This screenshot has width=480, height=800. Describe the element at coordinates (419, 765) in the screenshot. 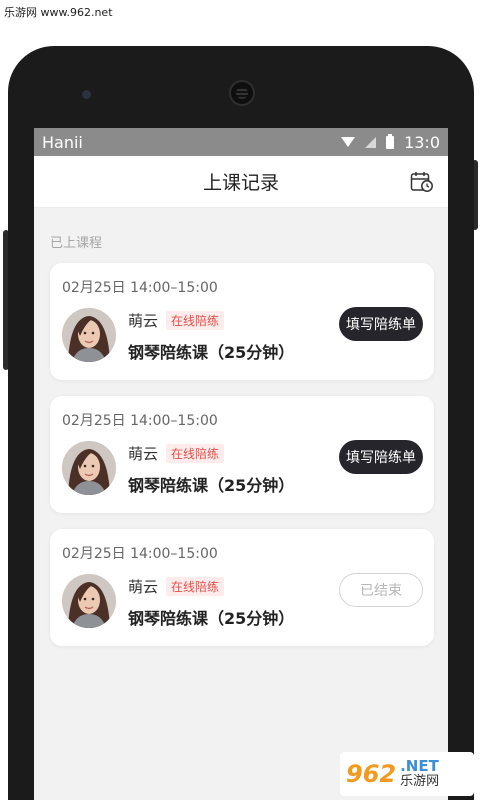

I see `watermark-logo-net: .NET` at that location.